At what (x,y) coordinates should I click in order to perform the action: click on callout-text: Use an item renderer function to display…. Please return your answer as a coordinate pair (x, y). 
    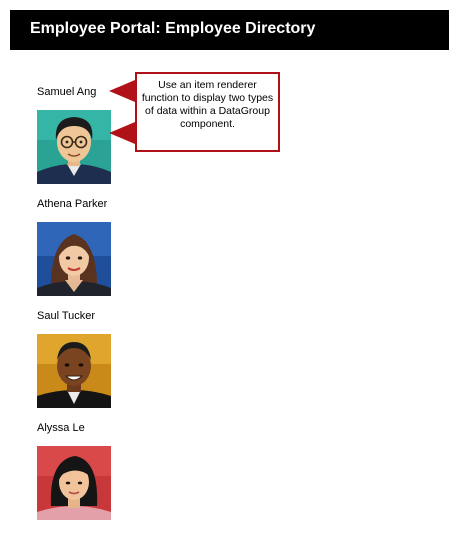
    Looking at the image, I should click on (207, 104).